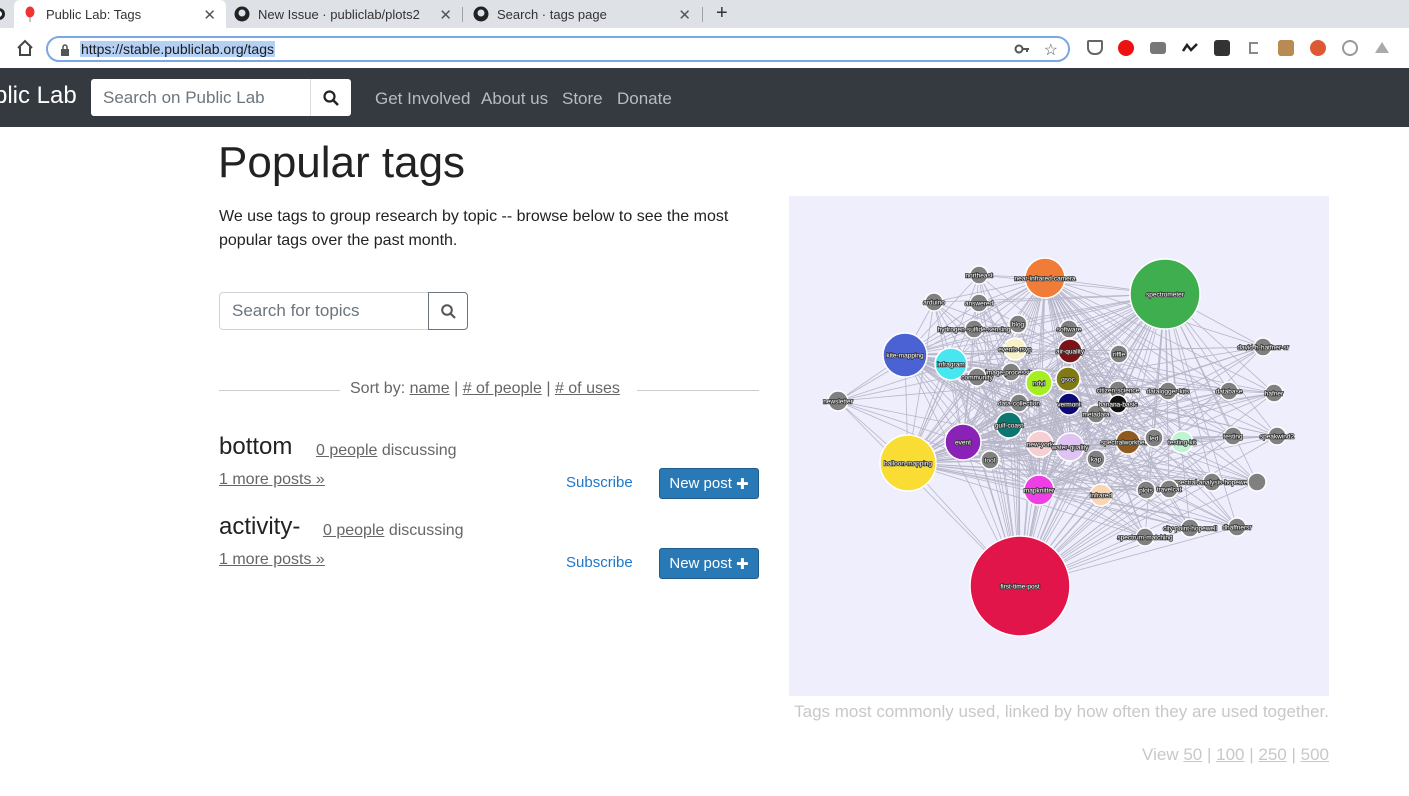 Image resolution: width=1409 pixels, height=796 pixels. Describe the element at coordinates (259, 527) in the screenshot. I see `tag-name-link: activity-` at that location.